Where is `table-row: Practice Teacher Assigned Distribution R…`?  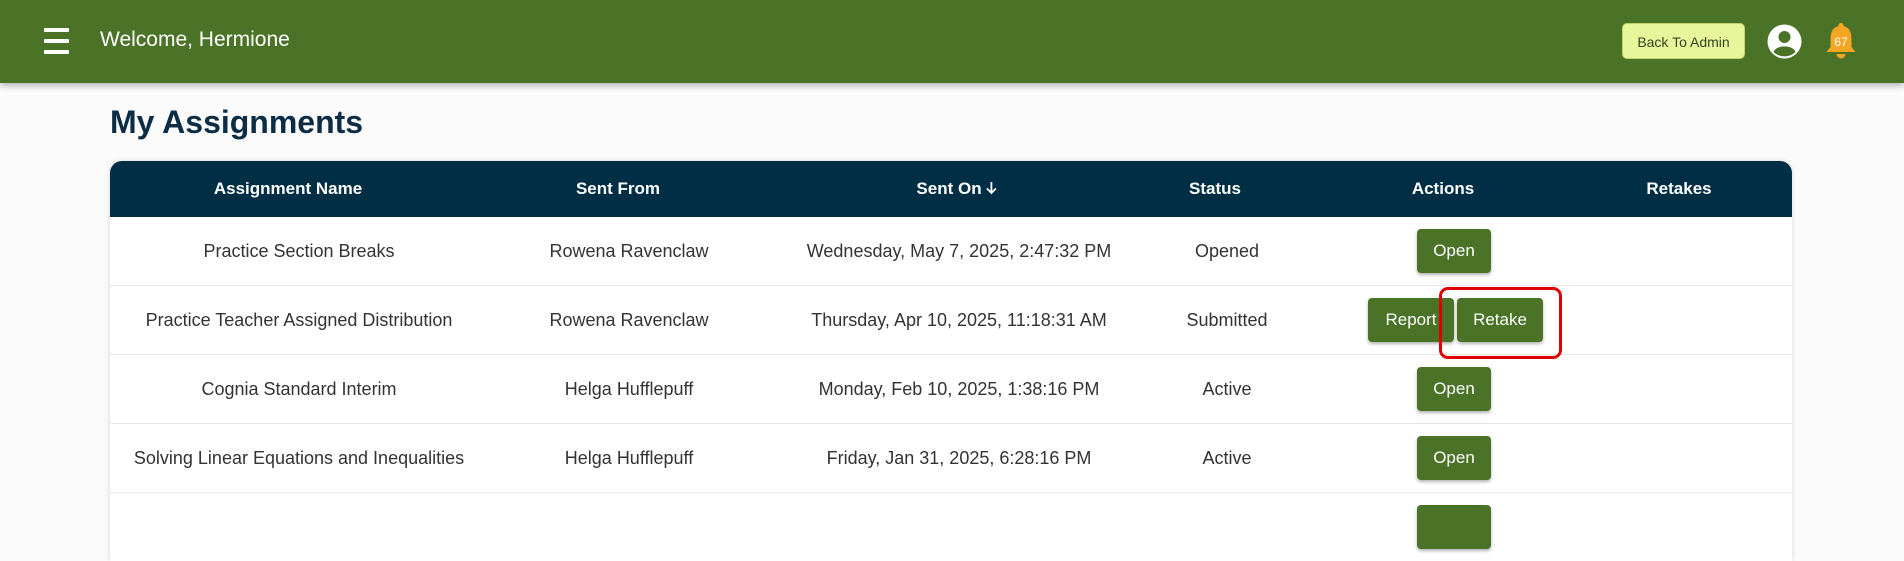
table-row: Practice Teacher Assigned Distribution R… is located at coordinates (951, 320).